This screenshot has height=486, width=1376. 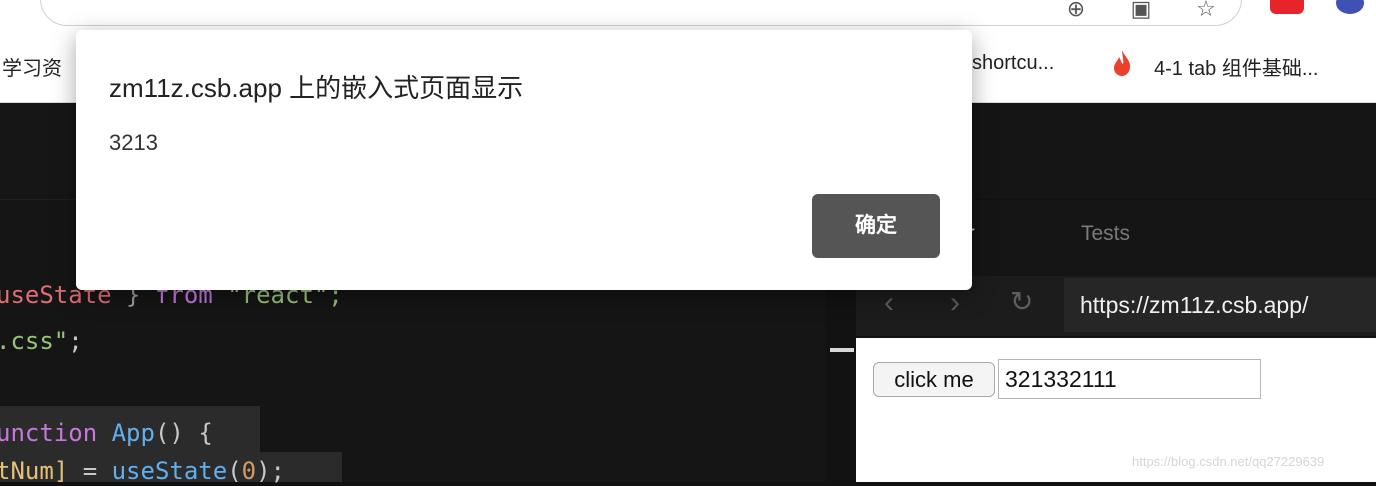 I want to click on preview-url: https://zm11z.csb.app/, so click(x=1220, y=305).